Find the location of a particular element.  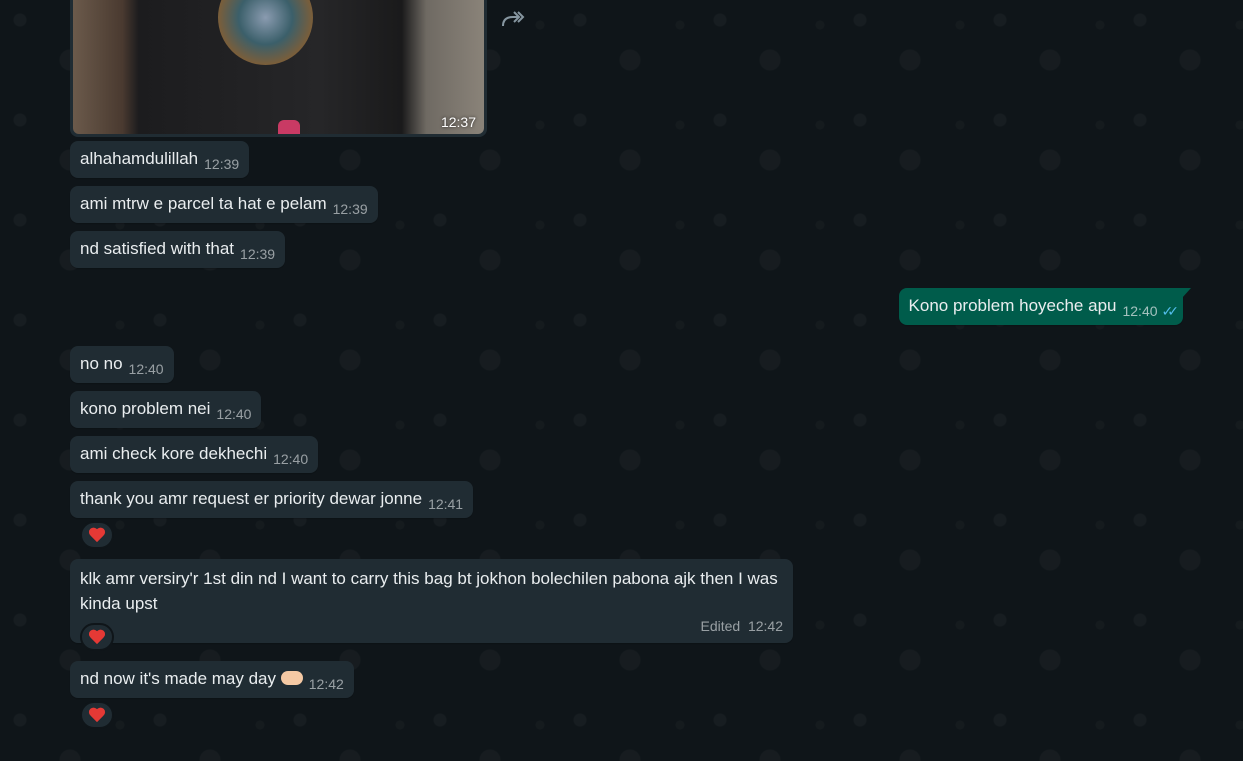

message-text: ami mtrw e parcel ta hat e pelam is located at coordinates (203, 203).